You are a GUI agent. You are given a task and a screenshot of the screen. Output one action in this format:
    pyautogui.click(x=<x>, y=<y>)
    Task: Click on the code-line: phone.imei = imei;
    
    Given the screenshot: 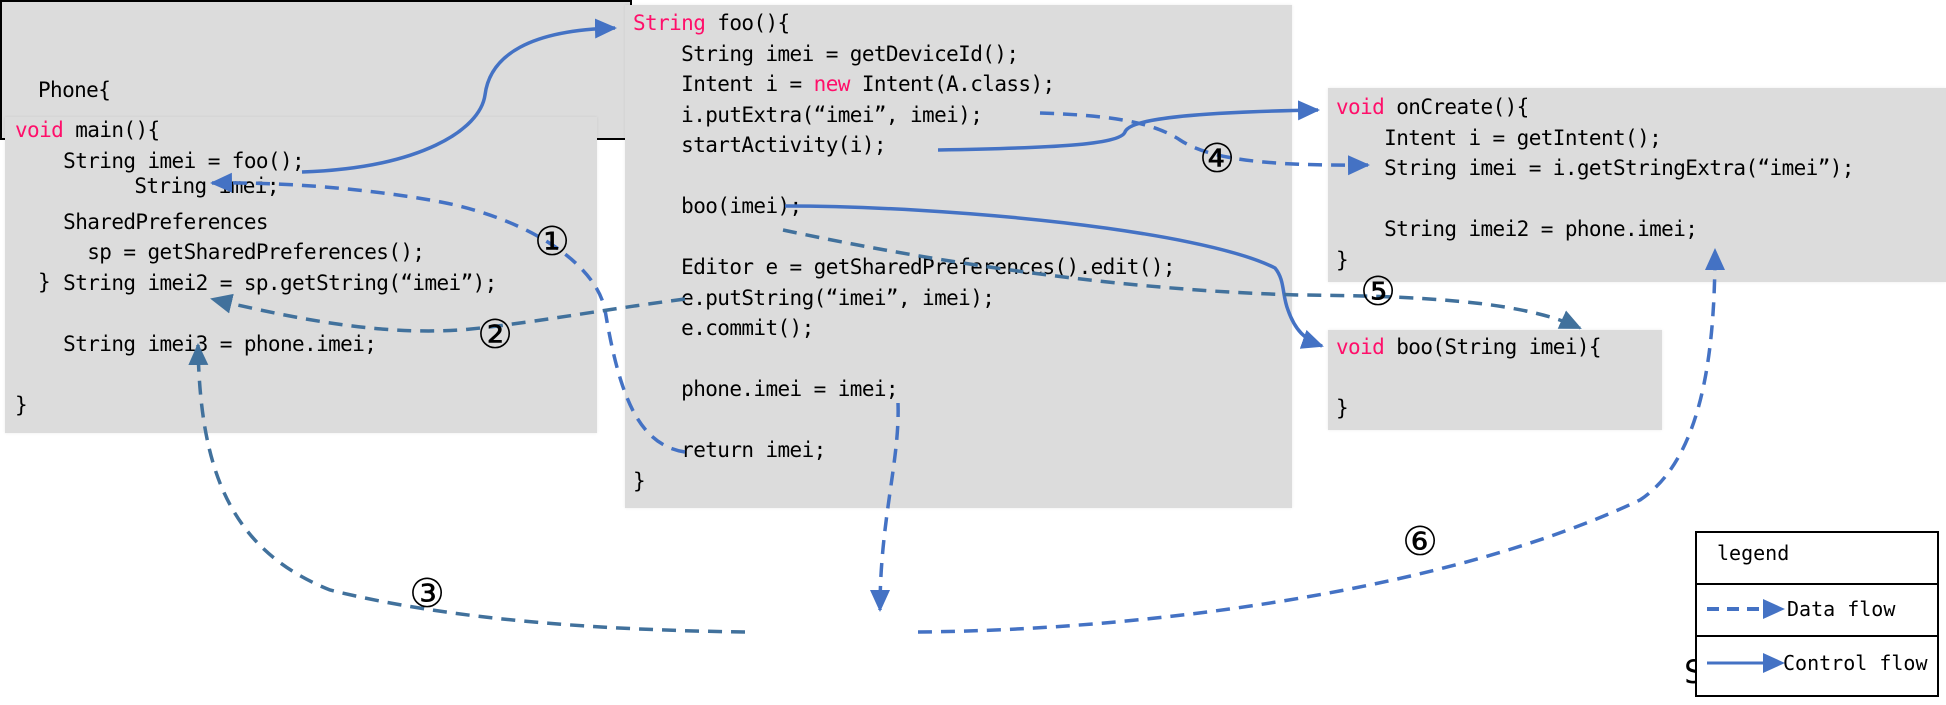 What is the action you would take?
    pyautogui.click(x=904, y=389)
    